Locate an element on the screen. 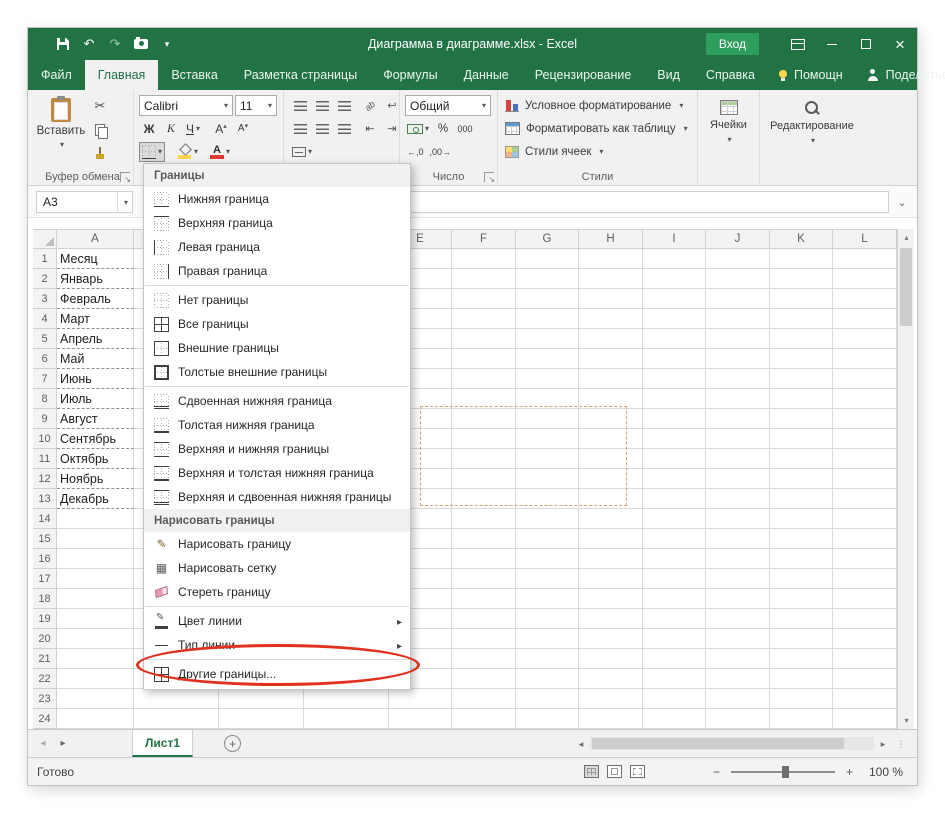 This screenshot has height=814, width=945. cell-I21 is located at coordinates (674, 659).